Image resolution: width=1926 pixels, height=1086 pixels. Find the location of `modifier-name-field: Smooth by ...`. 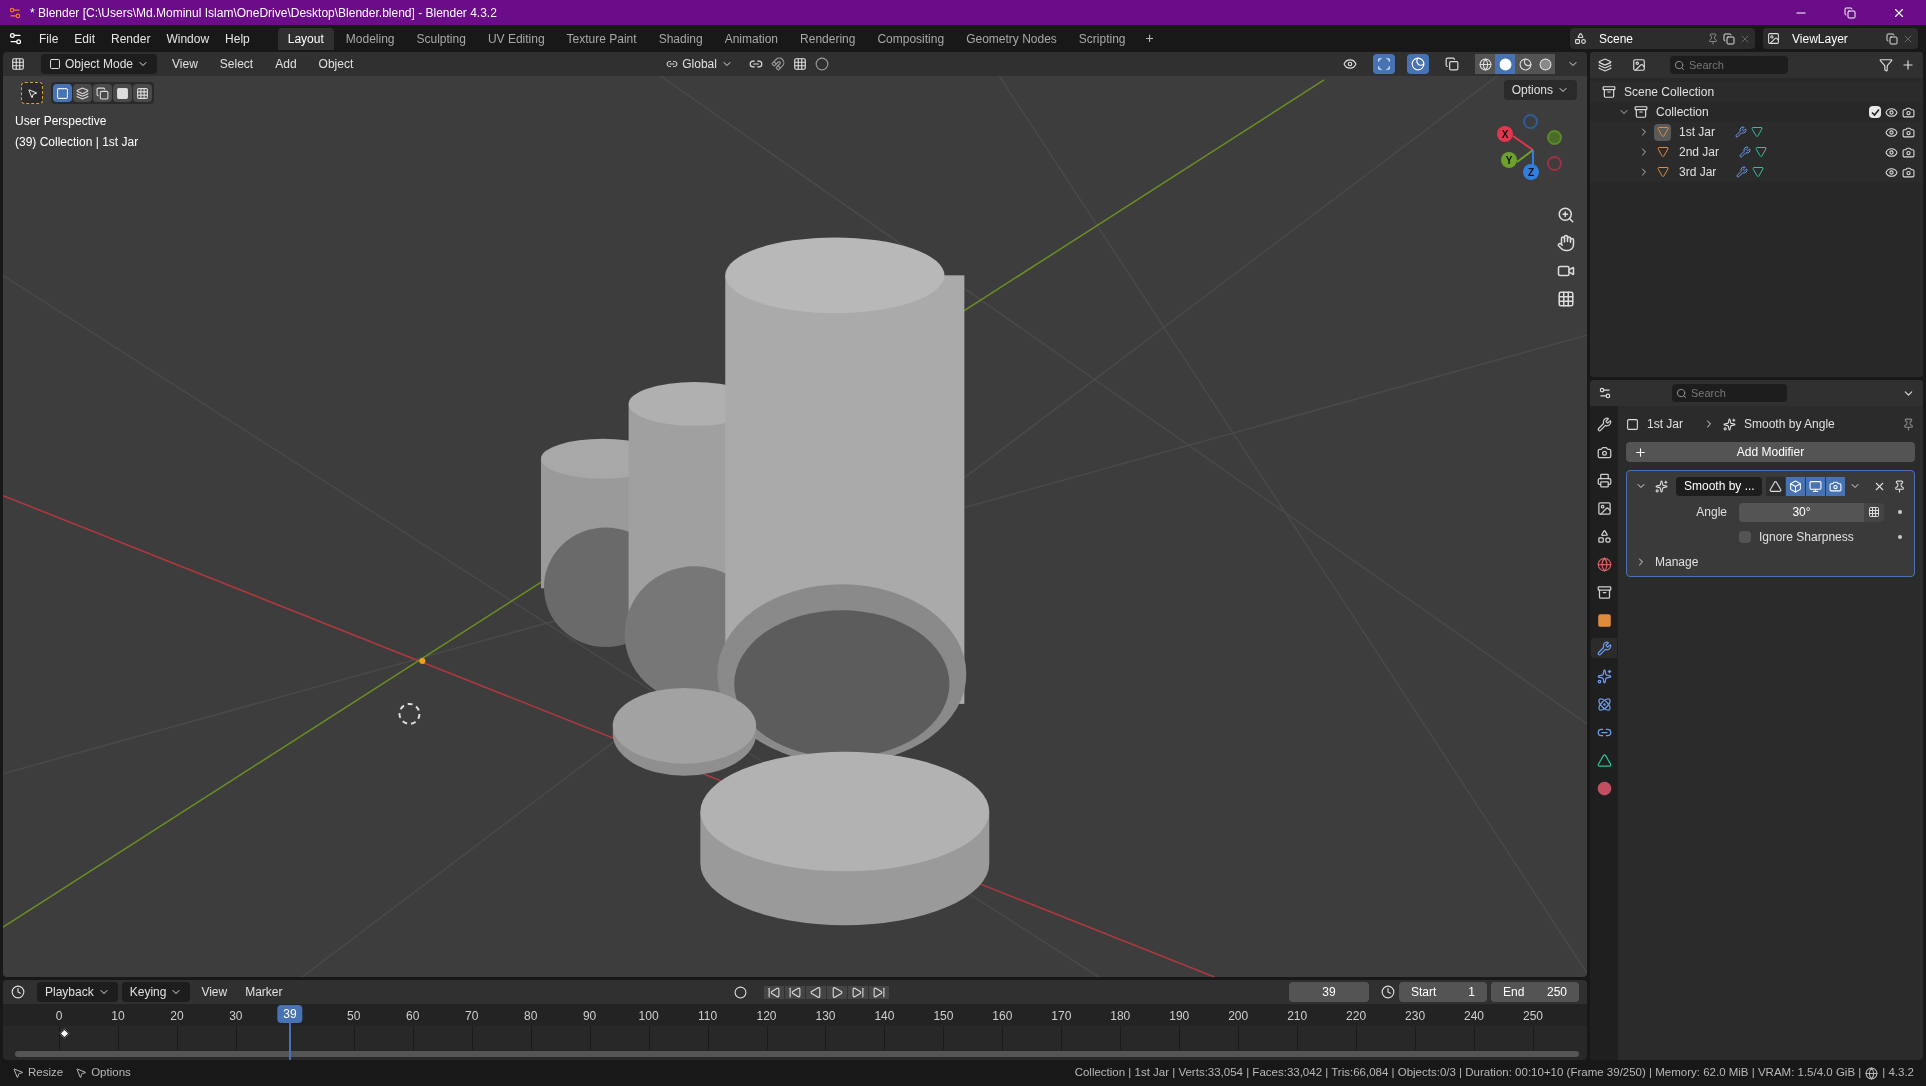

modifier-name-field: Smooth by ... is located at coordinates (1719, 486).